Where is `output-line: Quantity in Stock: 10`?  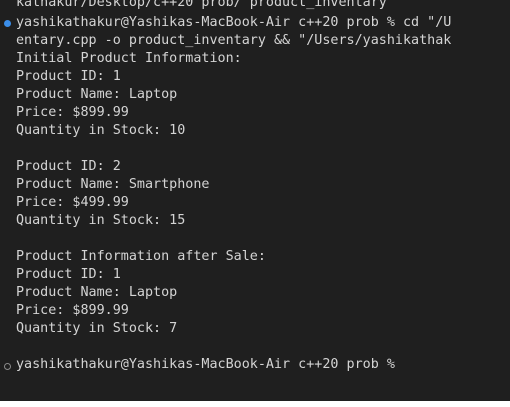 output-line: Quantity in Stock: 10 is located at coordinates (101, 130).